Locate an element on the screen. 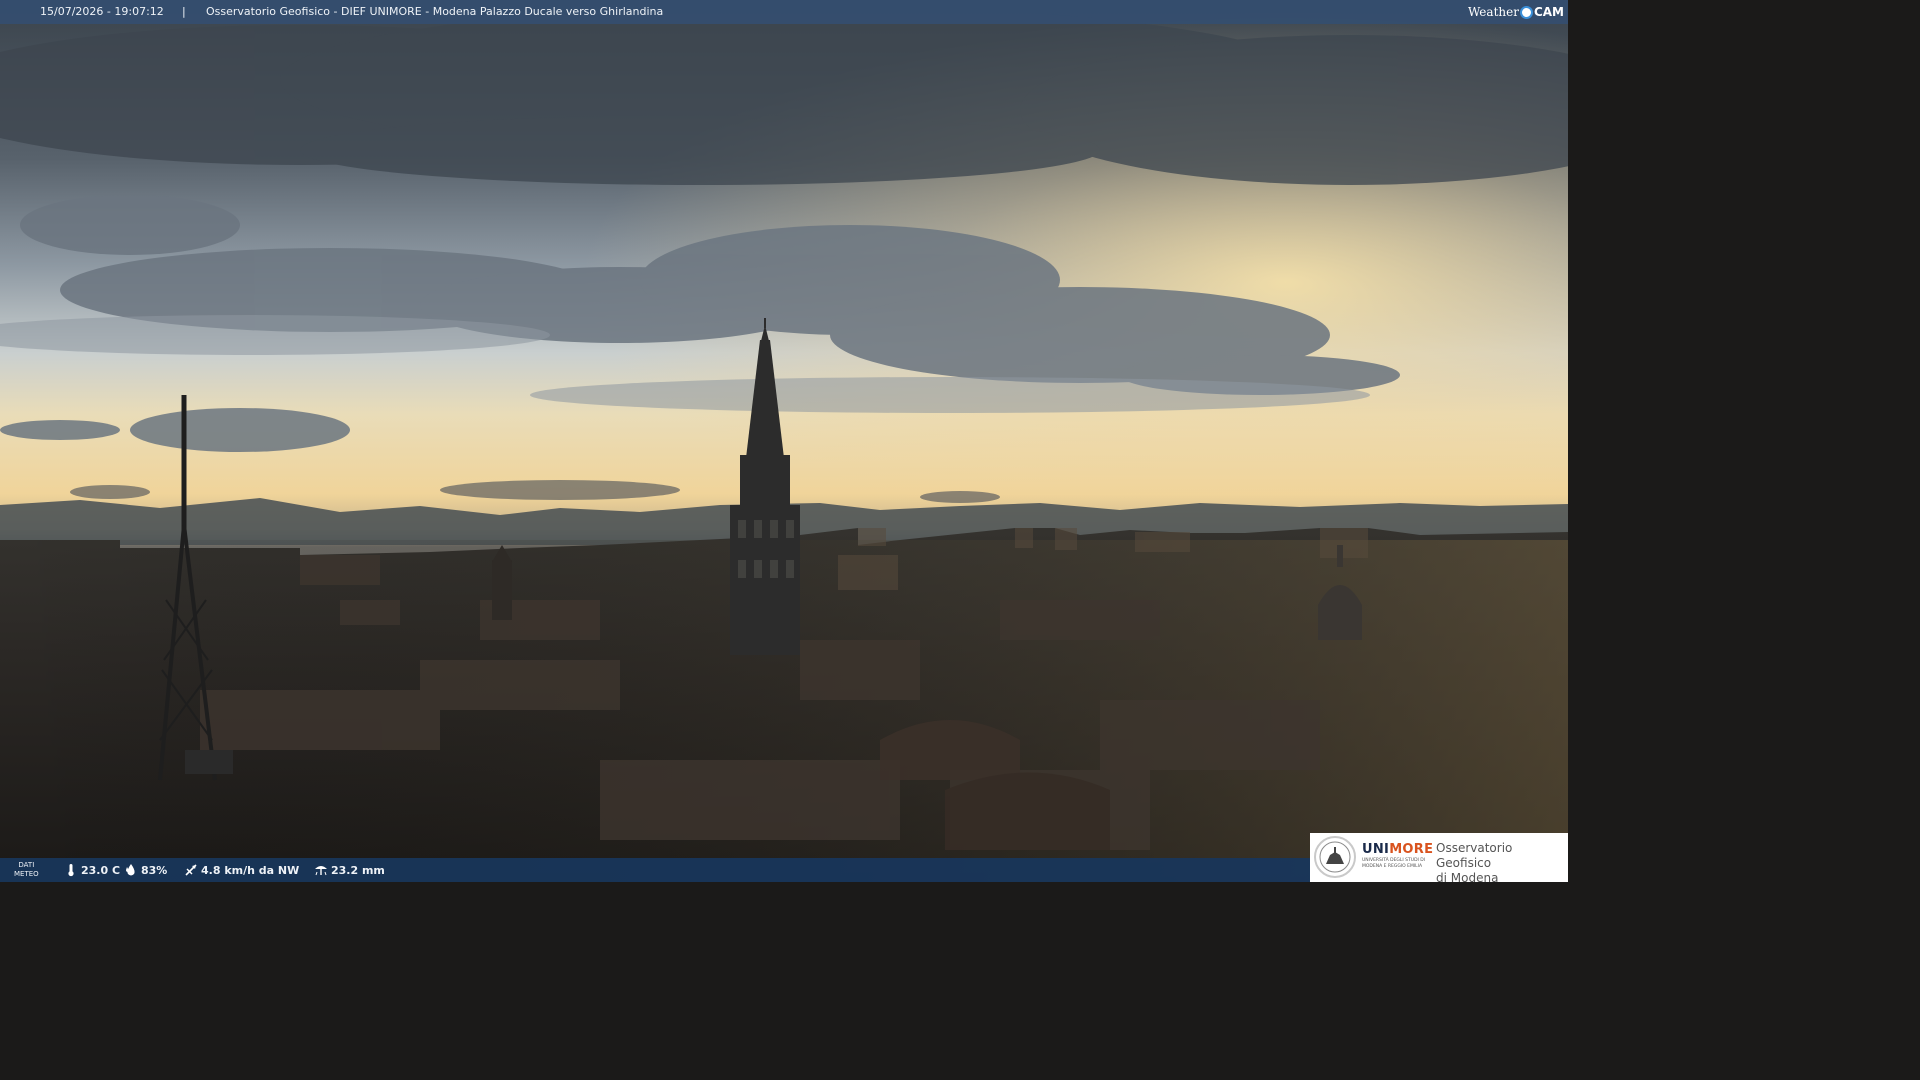 Image resolution: width=1920 pixels, height=1080 pixels. meteo-label-line1: DATI is located at coordinates (26, 865).